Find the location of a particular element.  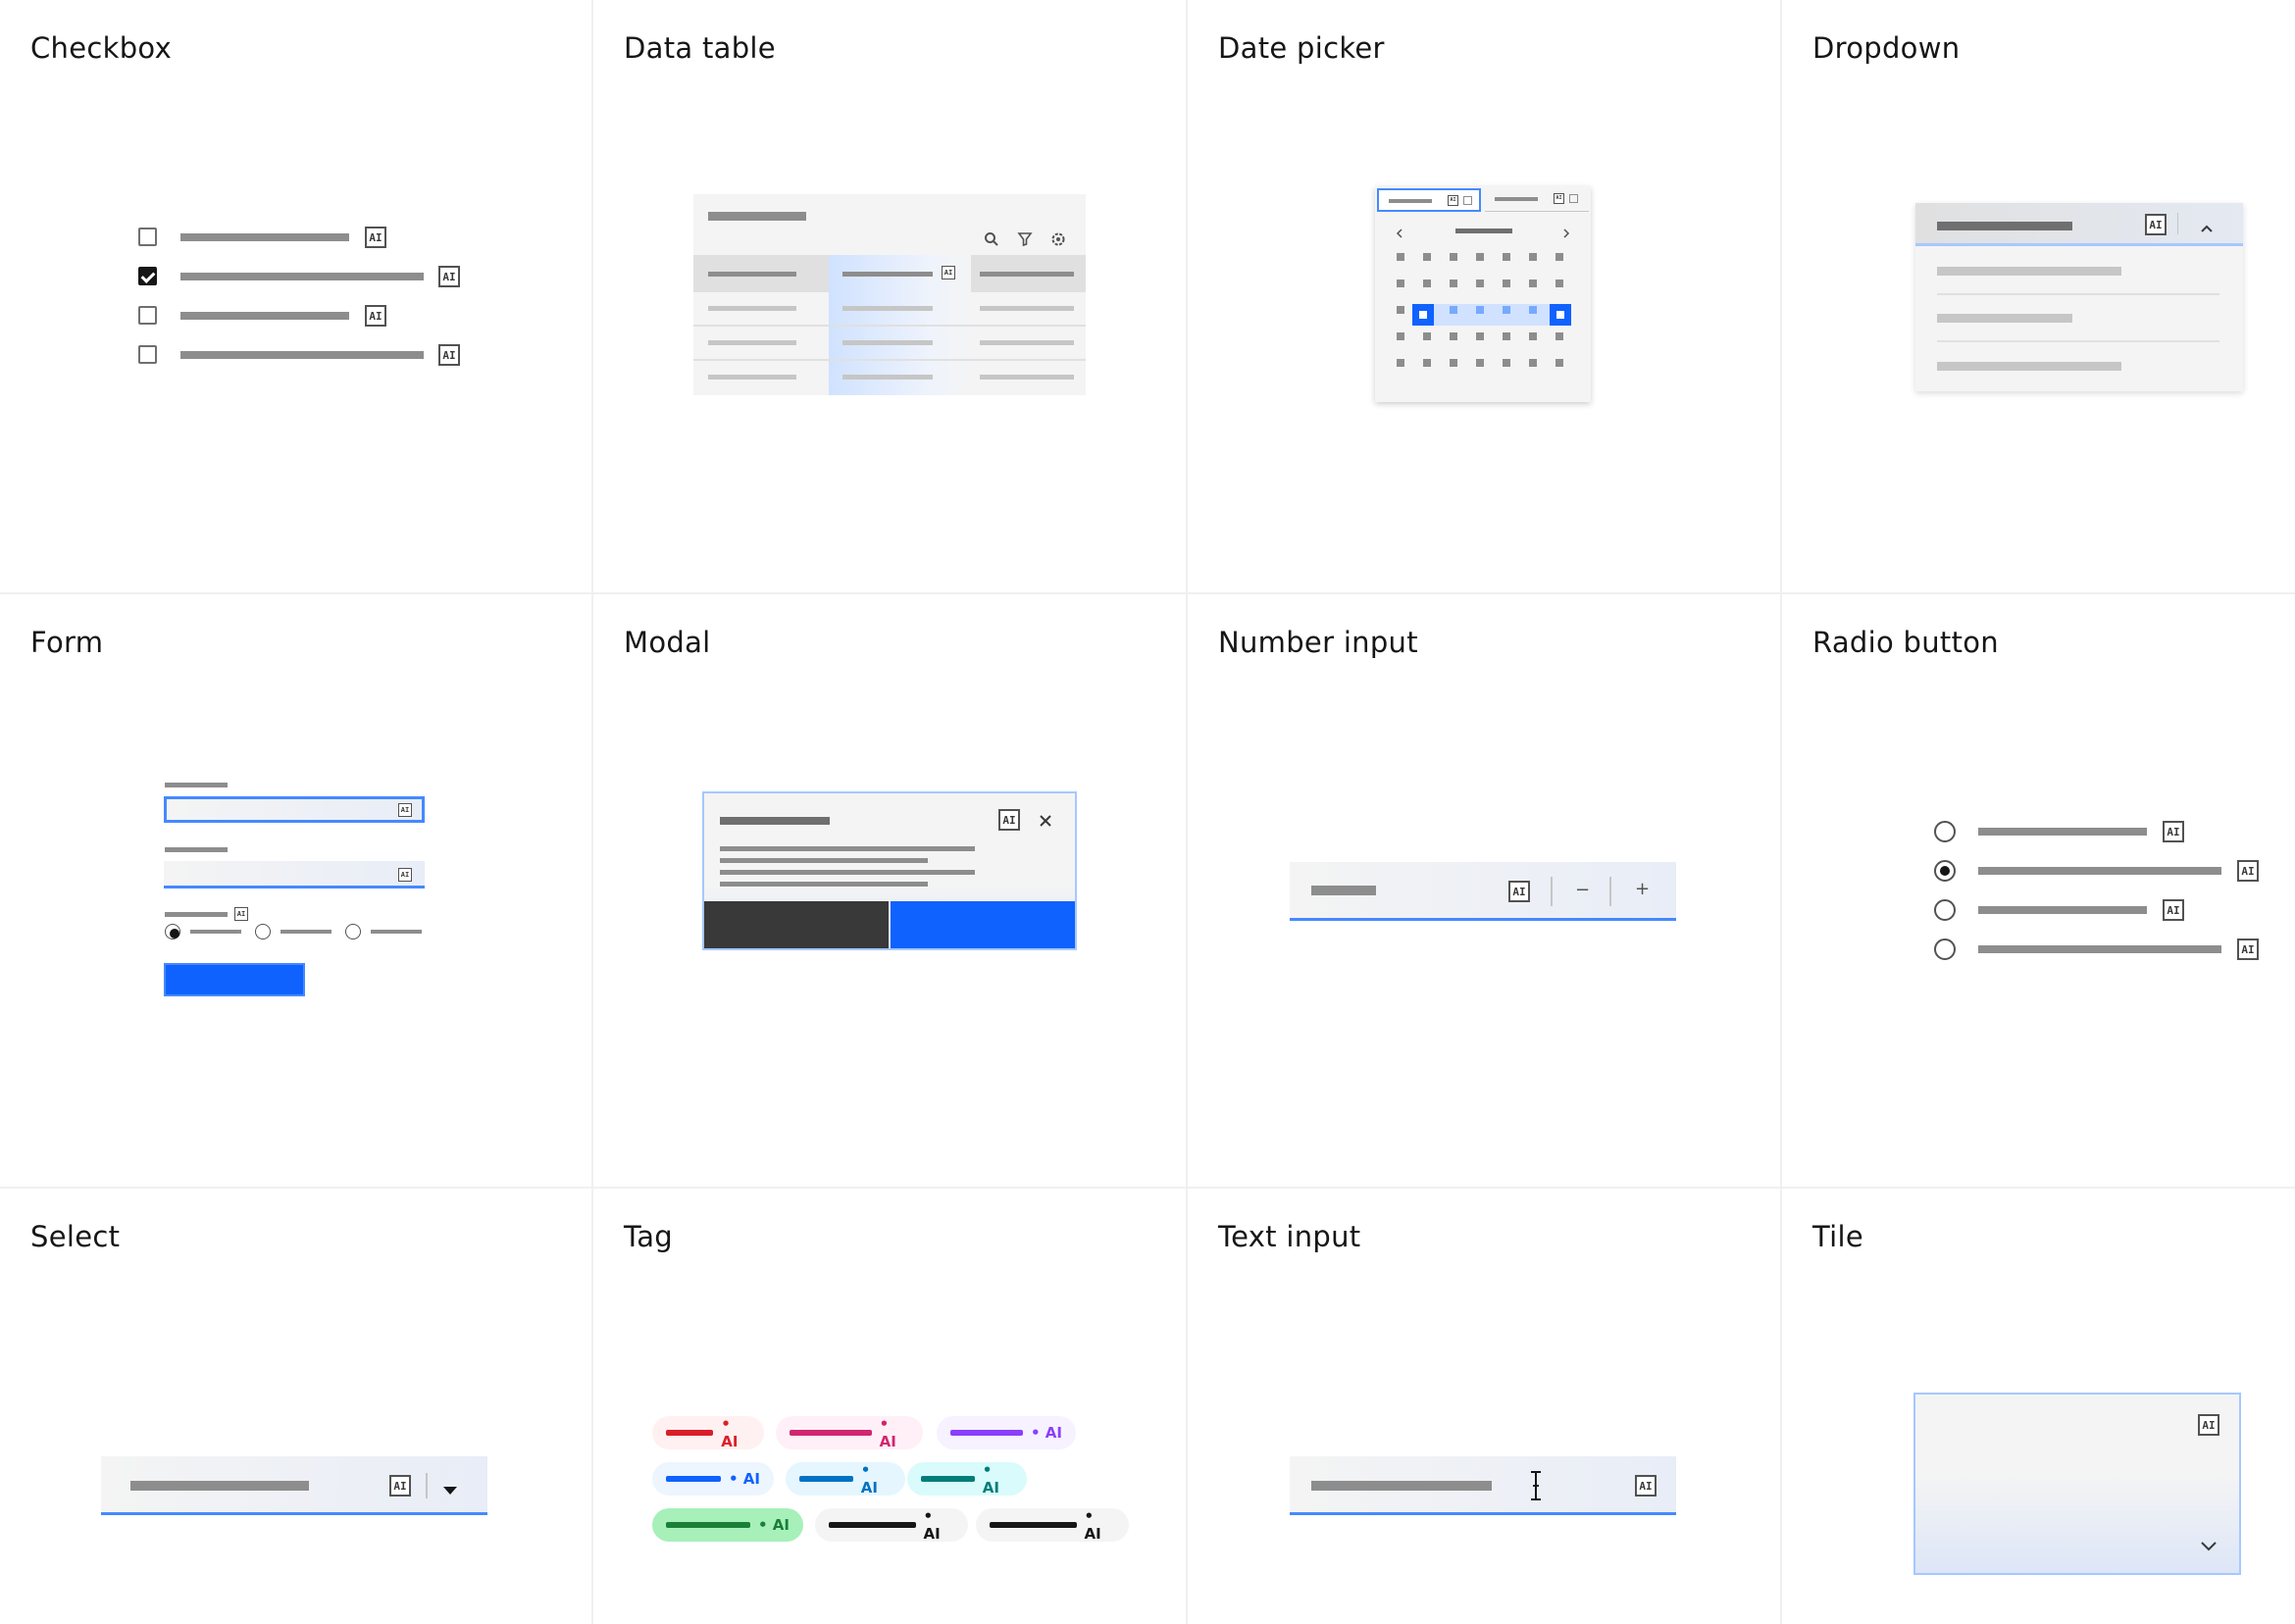

tag-gray: • AI is located at coordinates (891, 1525).